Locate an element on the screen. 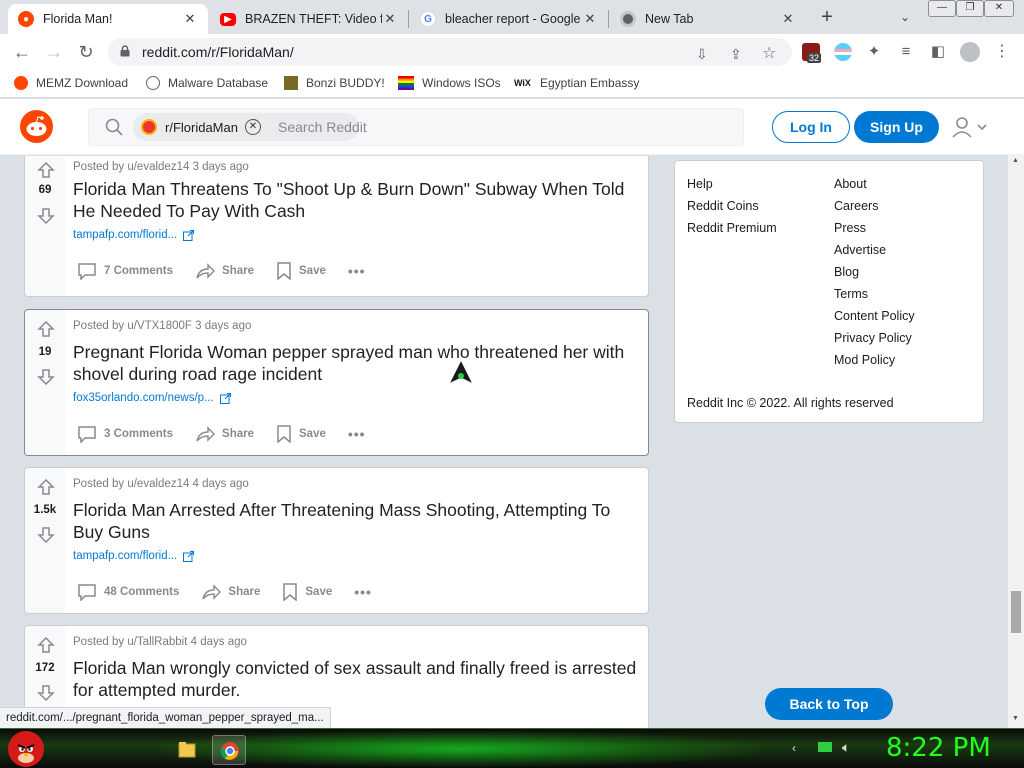 The height and width of the screenshot is (768, 1024). sidebar-link-mod-policy: Mod Policy is located at coordinates (864, 360).